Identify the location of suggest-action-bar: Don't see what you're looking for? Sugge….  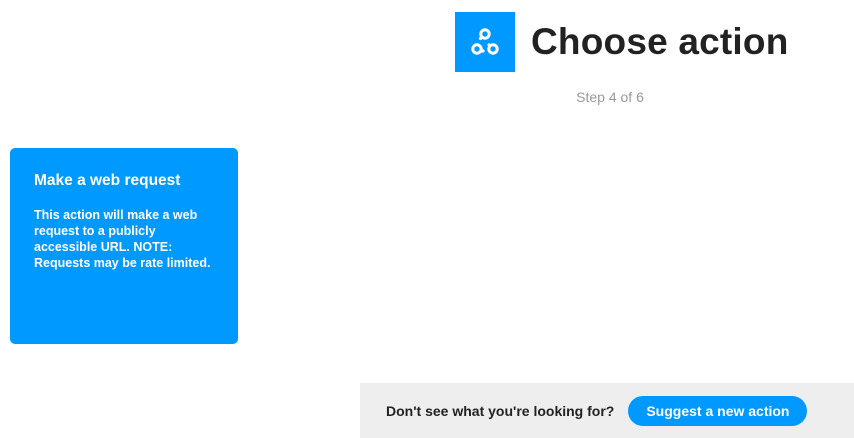
(607, 410).